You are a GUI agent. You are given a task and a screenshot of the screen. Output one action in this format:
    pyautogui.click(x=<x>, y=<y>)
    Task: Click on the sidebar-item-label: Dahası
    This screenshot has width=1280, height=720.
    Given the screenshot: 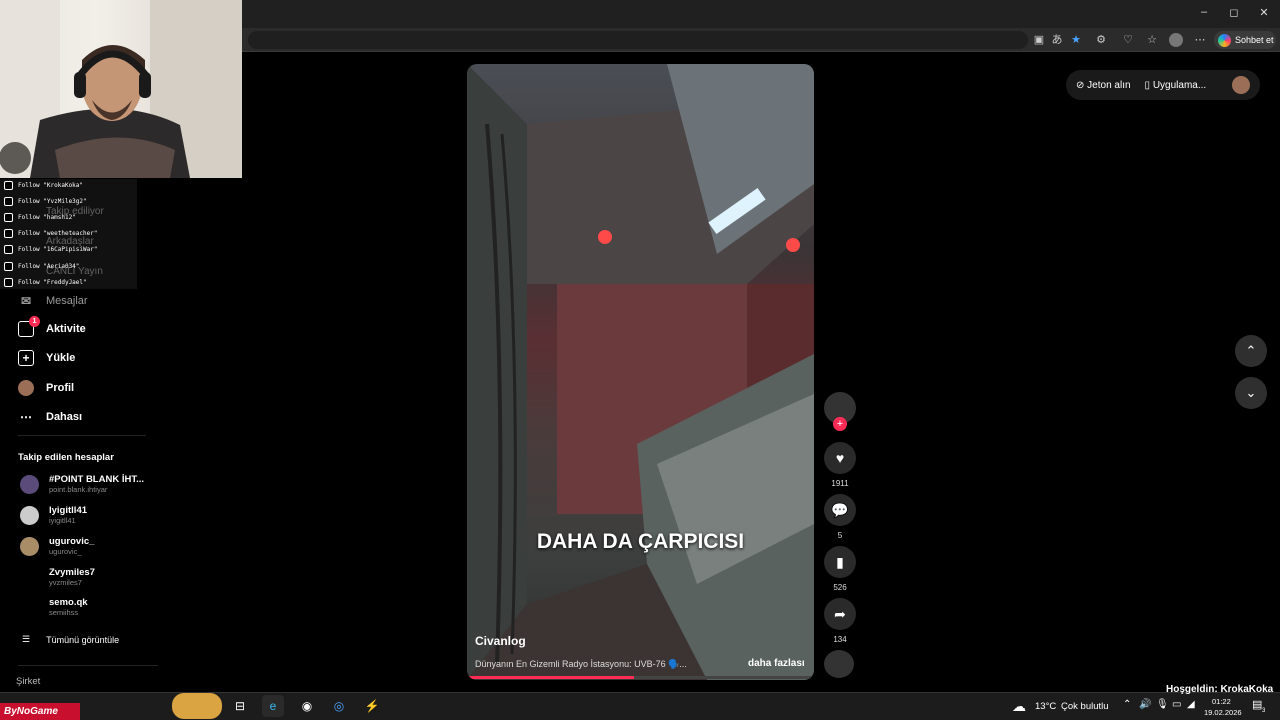 What is the action you would take?
    pyautogui.click(x=64, y=417)
    